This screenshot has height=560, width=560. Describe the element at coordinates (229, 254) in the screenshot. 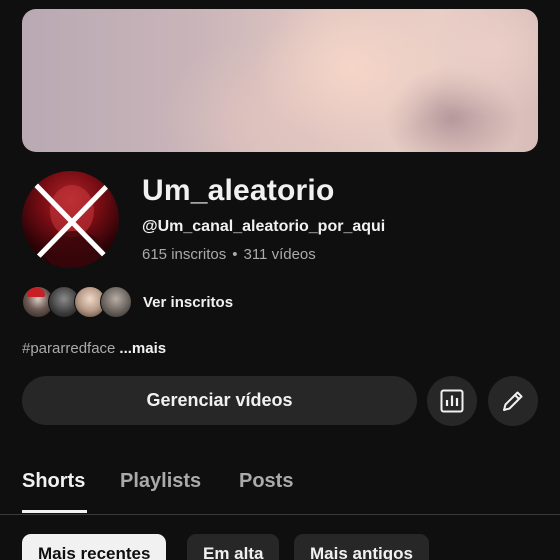

I see `channel-stats: 615 inscritos • 311 vídeos` at that location.